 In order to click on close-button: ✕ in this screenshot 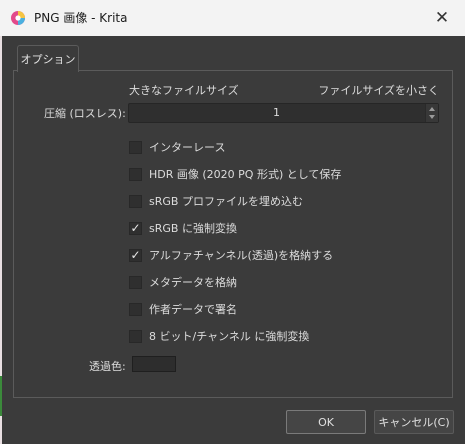, I will do `click(442, 18)`.